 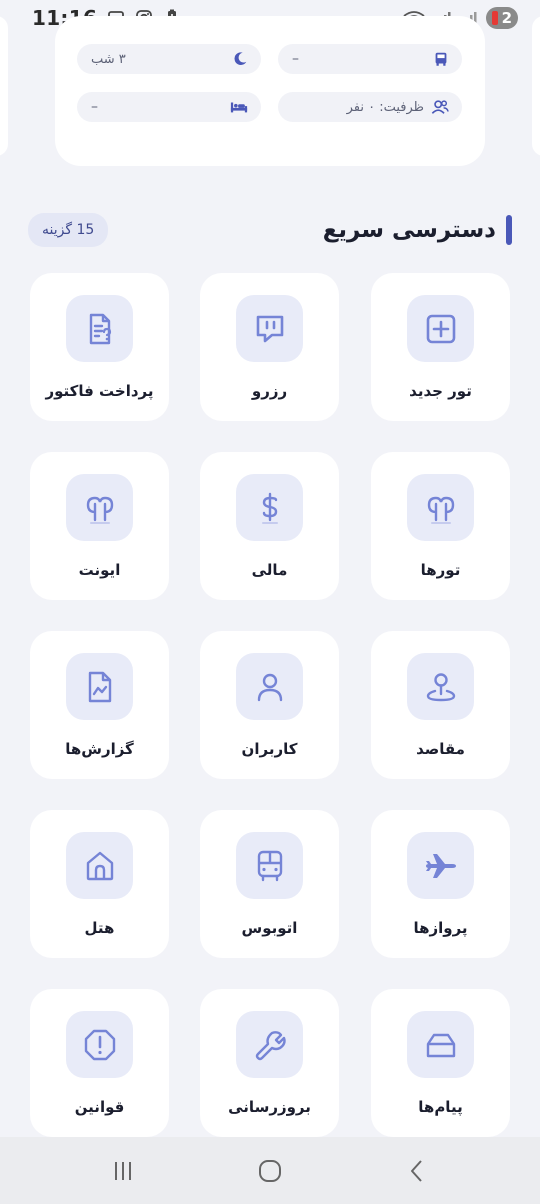 I want to click on adjacent-card-right, so click(x=536, y=86).